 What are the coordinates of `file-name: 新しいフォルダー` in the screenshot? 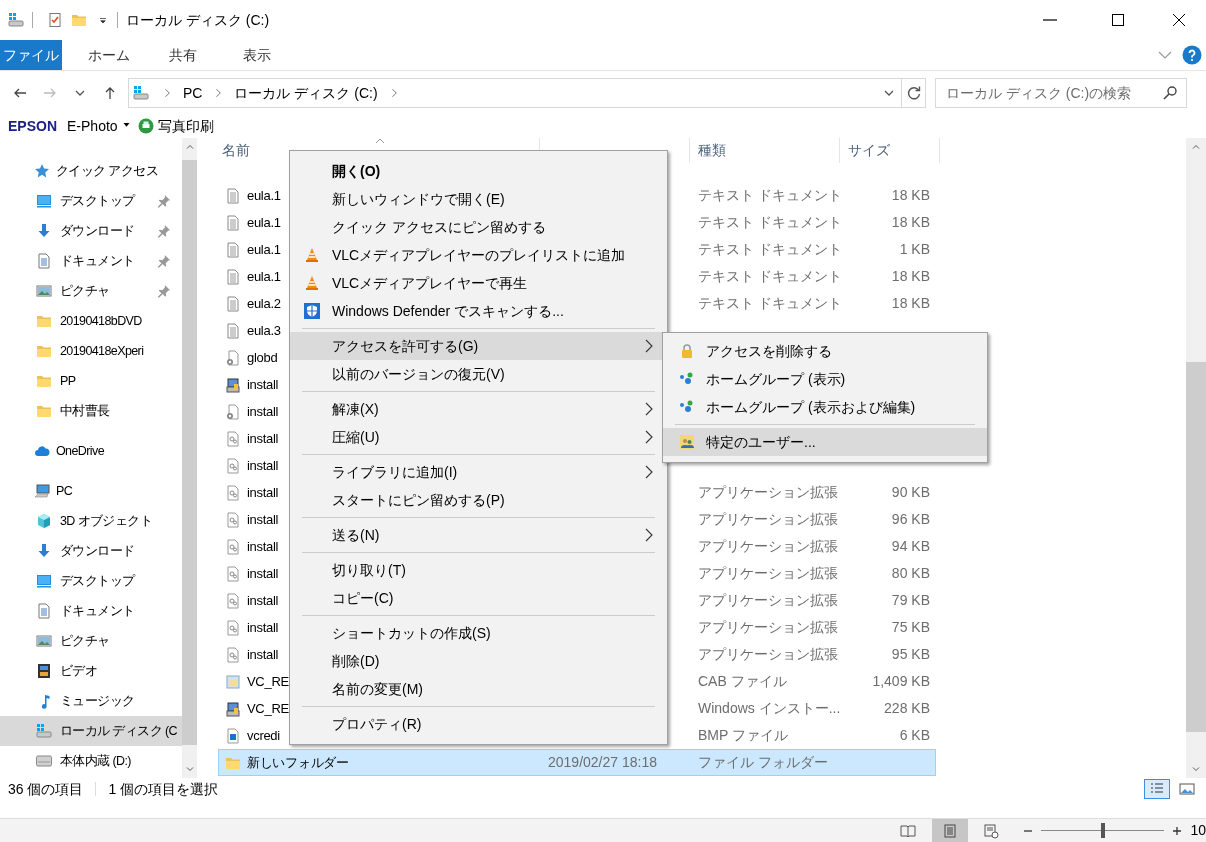 It's located at (298, 763).